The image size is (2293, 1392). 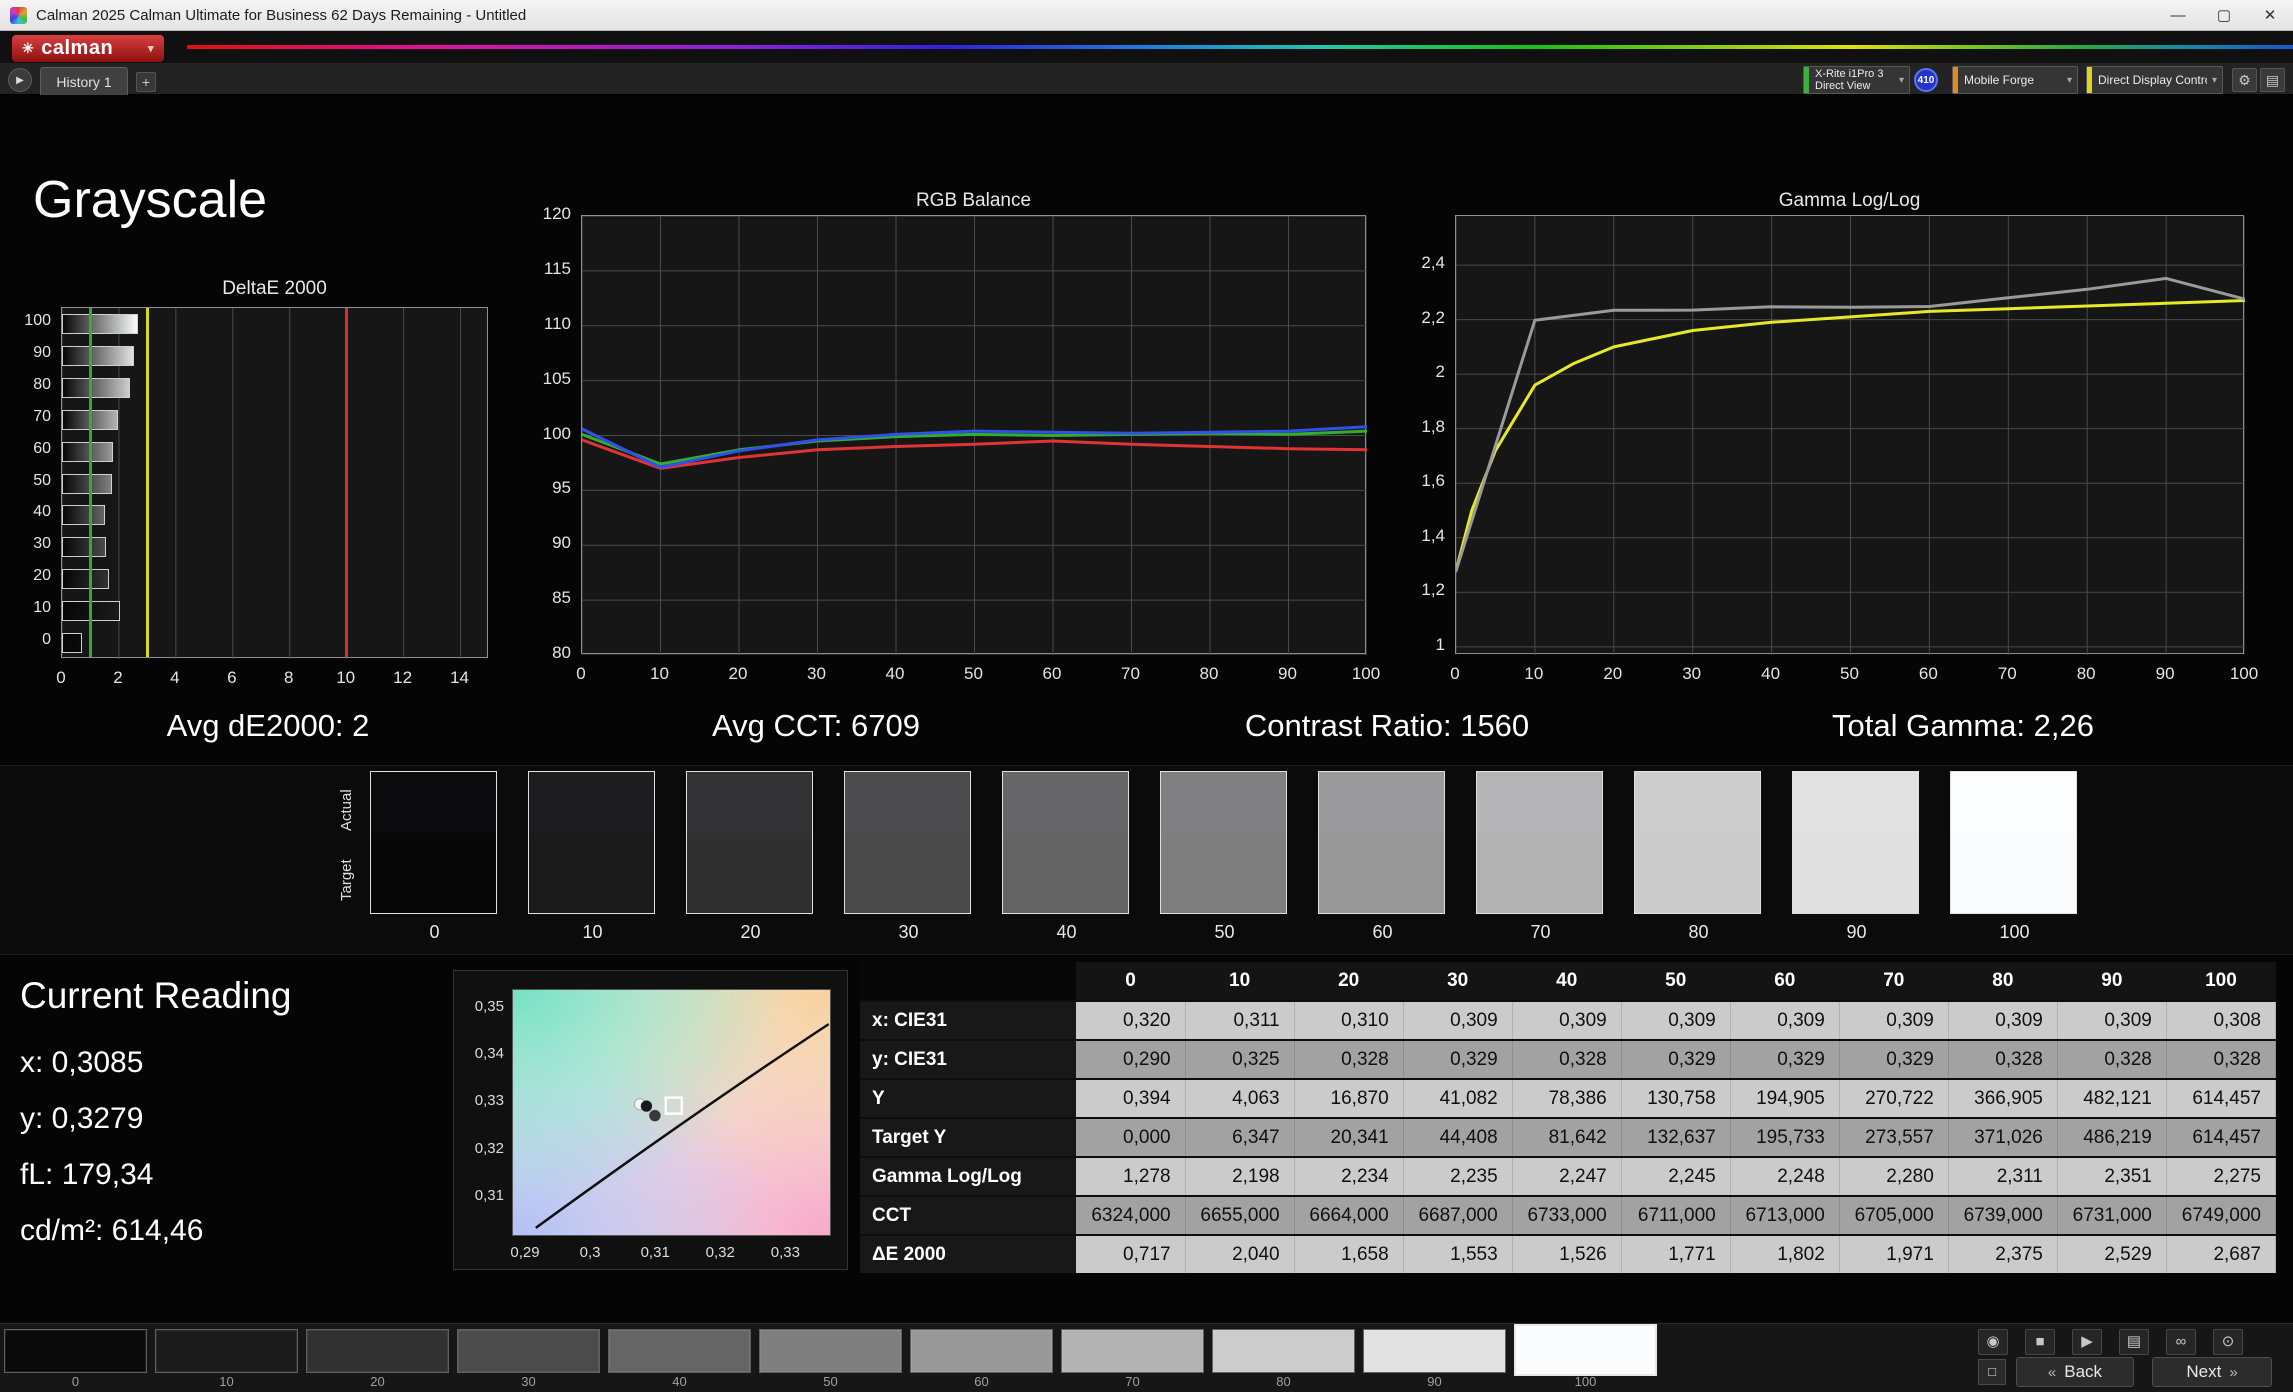 What do you see at coordinates (2007, 673) in the screenshot?
I see `gamma-x-tick: 70` at bounding box center [2007, 673].